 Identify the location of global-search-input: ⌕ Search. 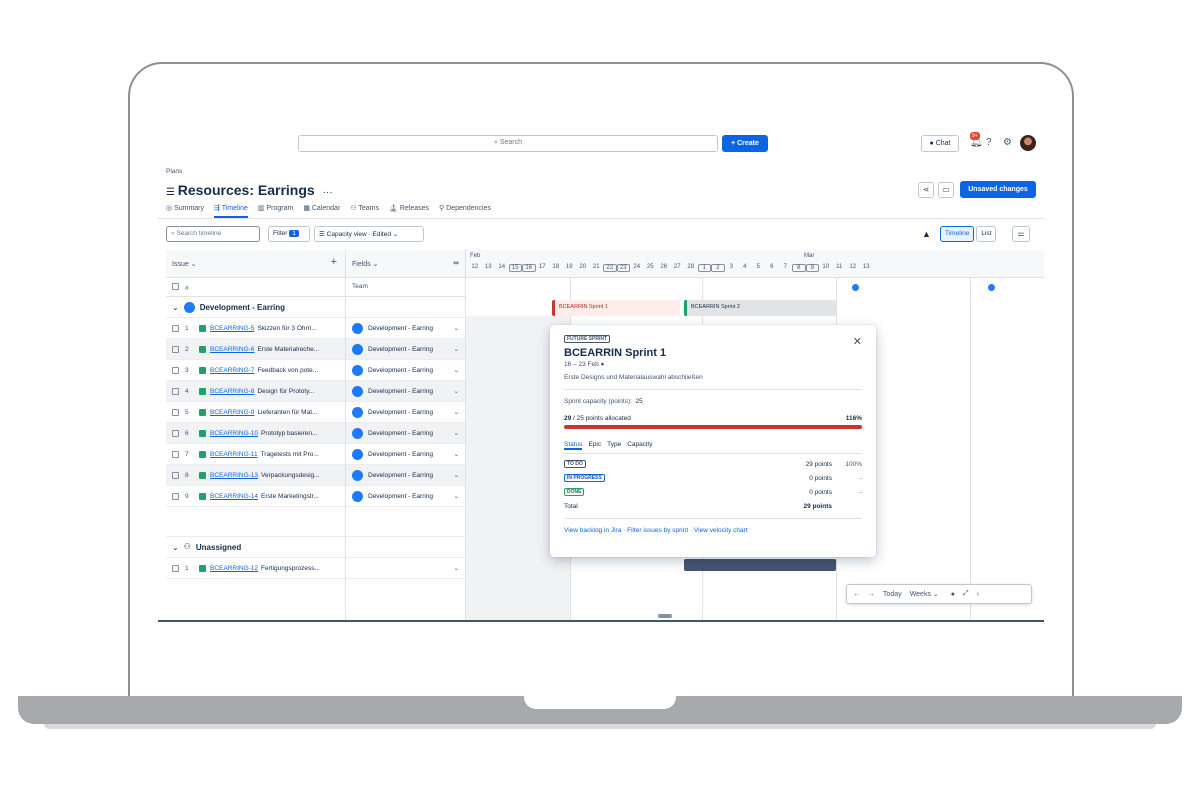
(508, 143).